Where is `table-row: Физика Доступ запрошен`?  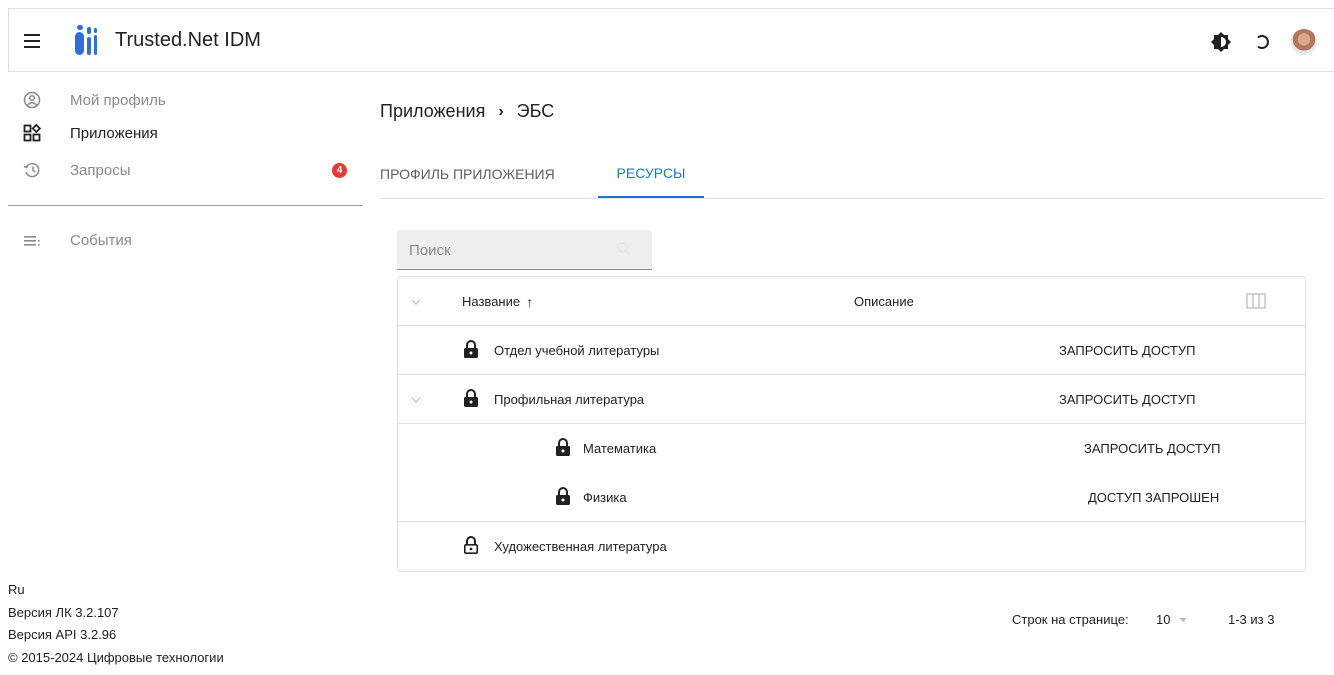 table-row: Физика Доступ запрошен is located at coordinates (851, 497).